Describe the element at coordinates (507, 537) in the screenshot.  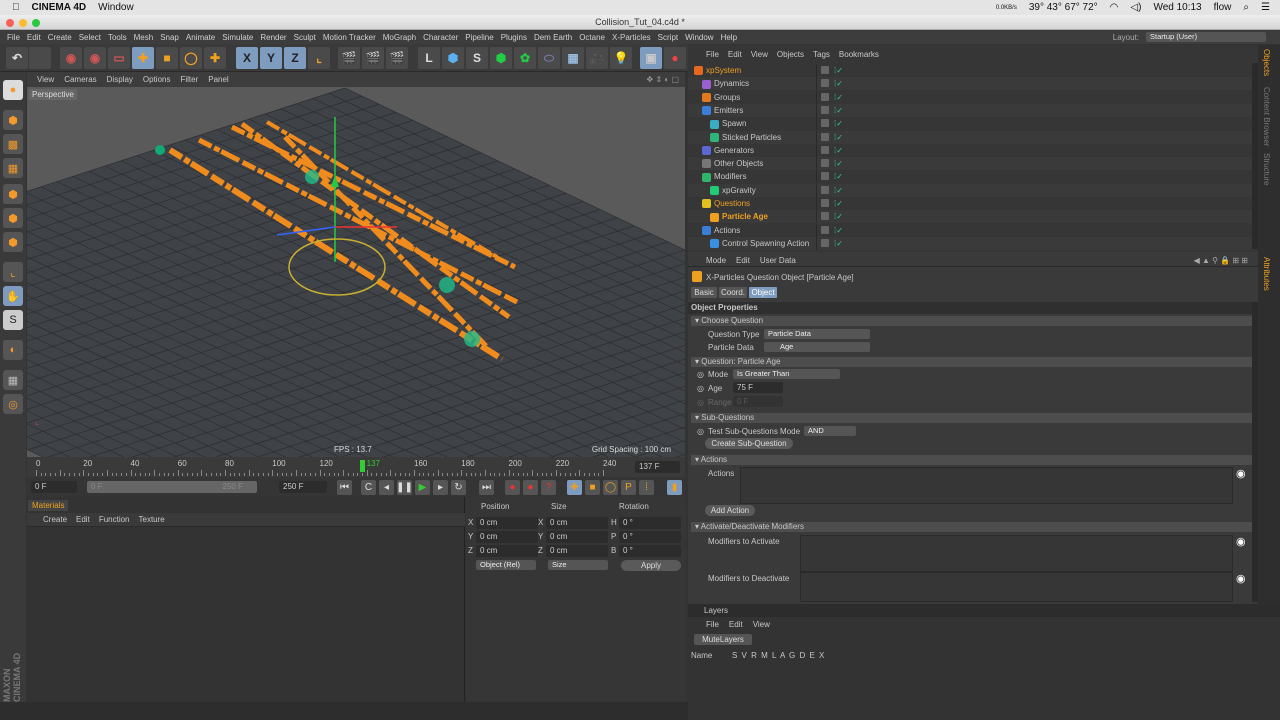
I see `position-field: 0 cm` at that location.